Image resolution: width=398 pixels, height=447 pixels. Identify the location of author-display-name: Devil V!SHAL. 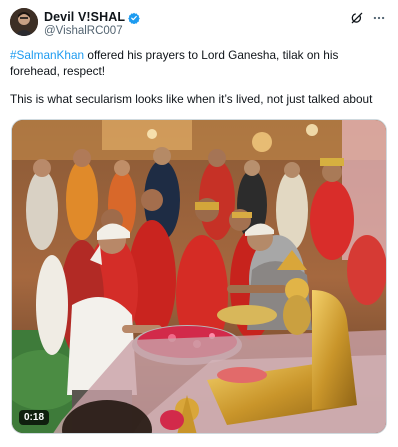
(84, 17).